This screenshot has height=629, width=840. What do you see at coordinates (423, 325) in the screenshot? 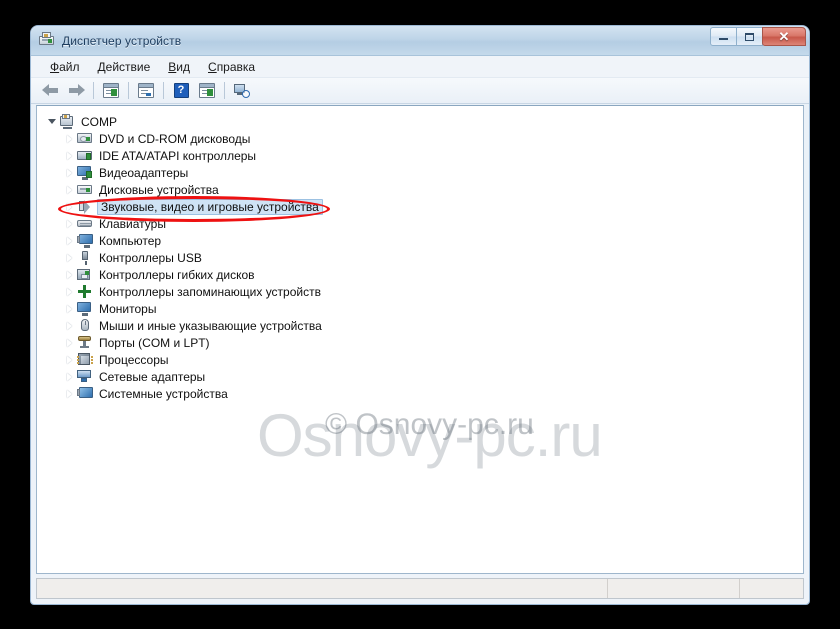
I see `tree-node-mice: Мыши и иные указывающие устройства` at bounding box center [423, 325].